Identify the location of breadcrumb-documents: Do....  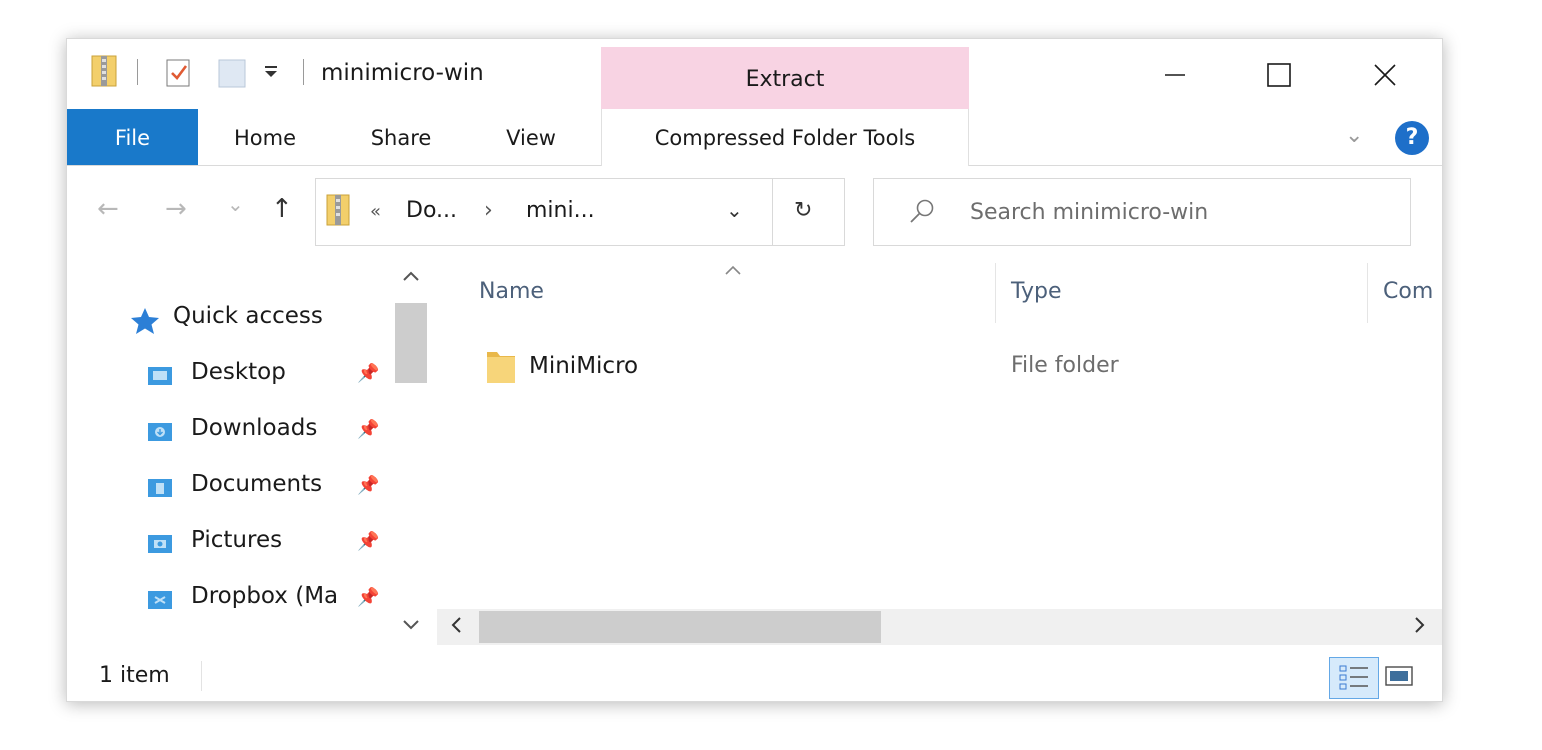
(431, 210).